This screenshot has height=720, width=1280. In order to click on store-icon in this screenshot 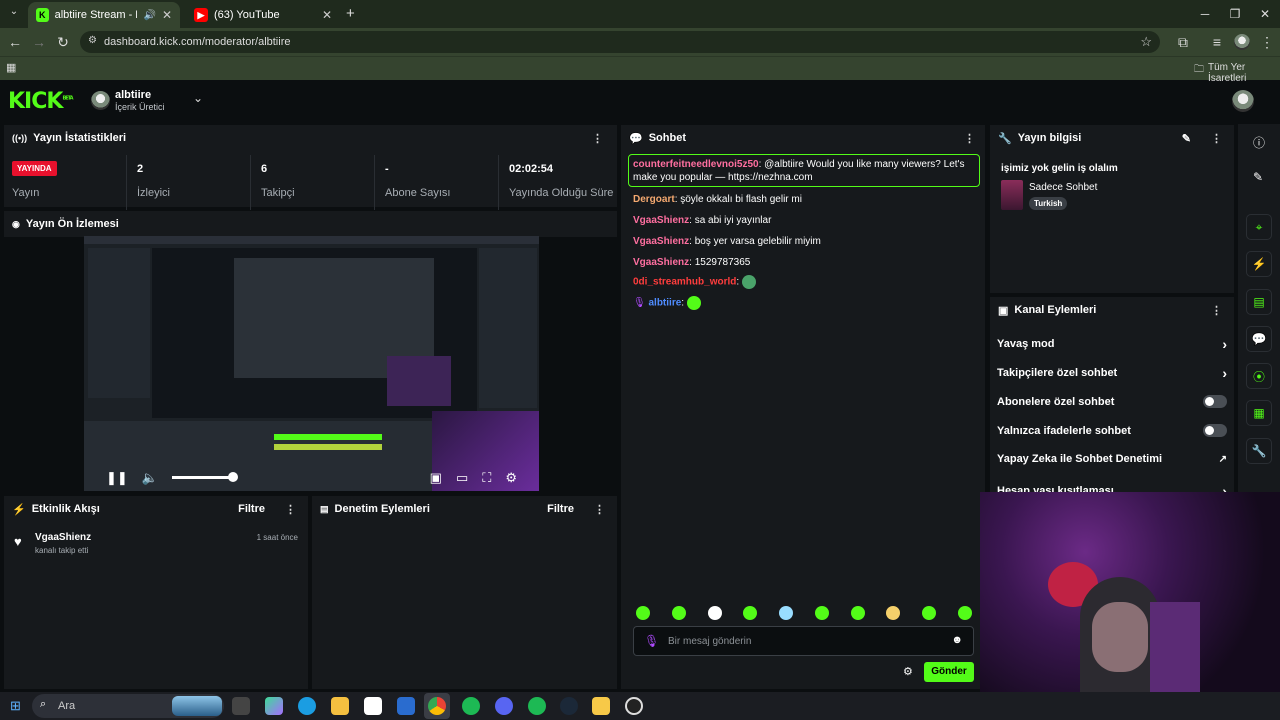, I will do `click(373, 706)`.